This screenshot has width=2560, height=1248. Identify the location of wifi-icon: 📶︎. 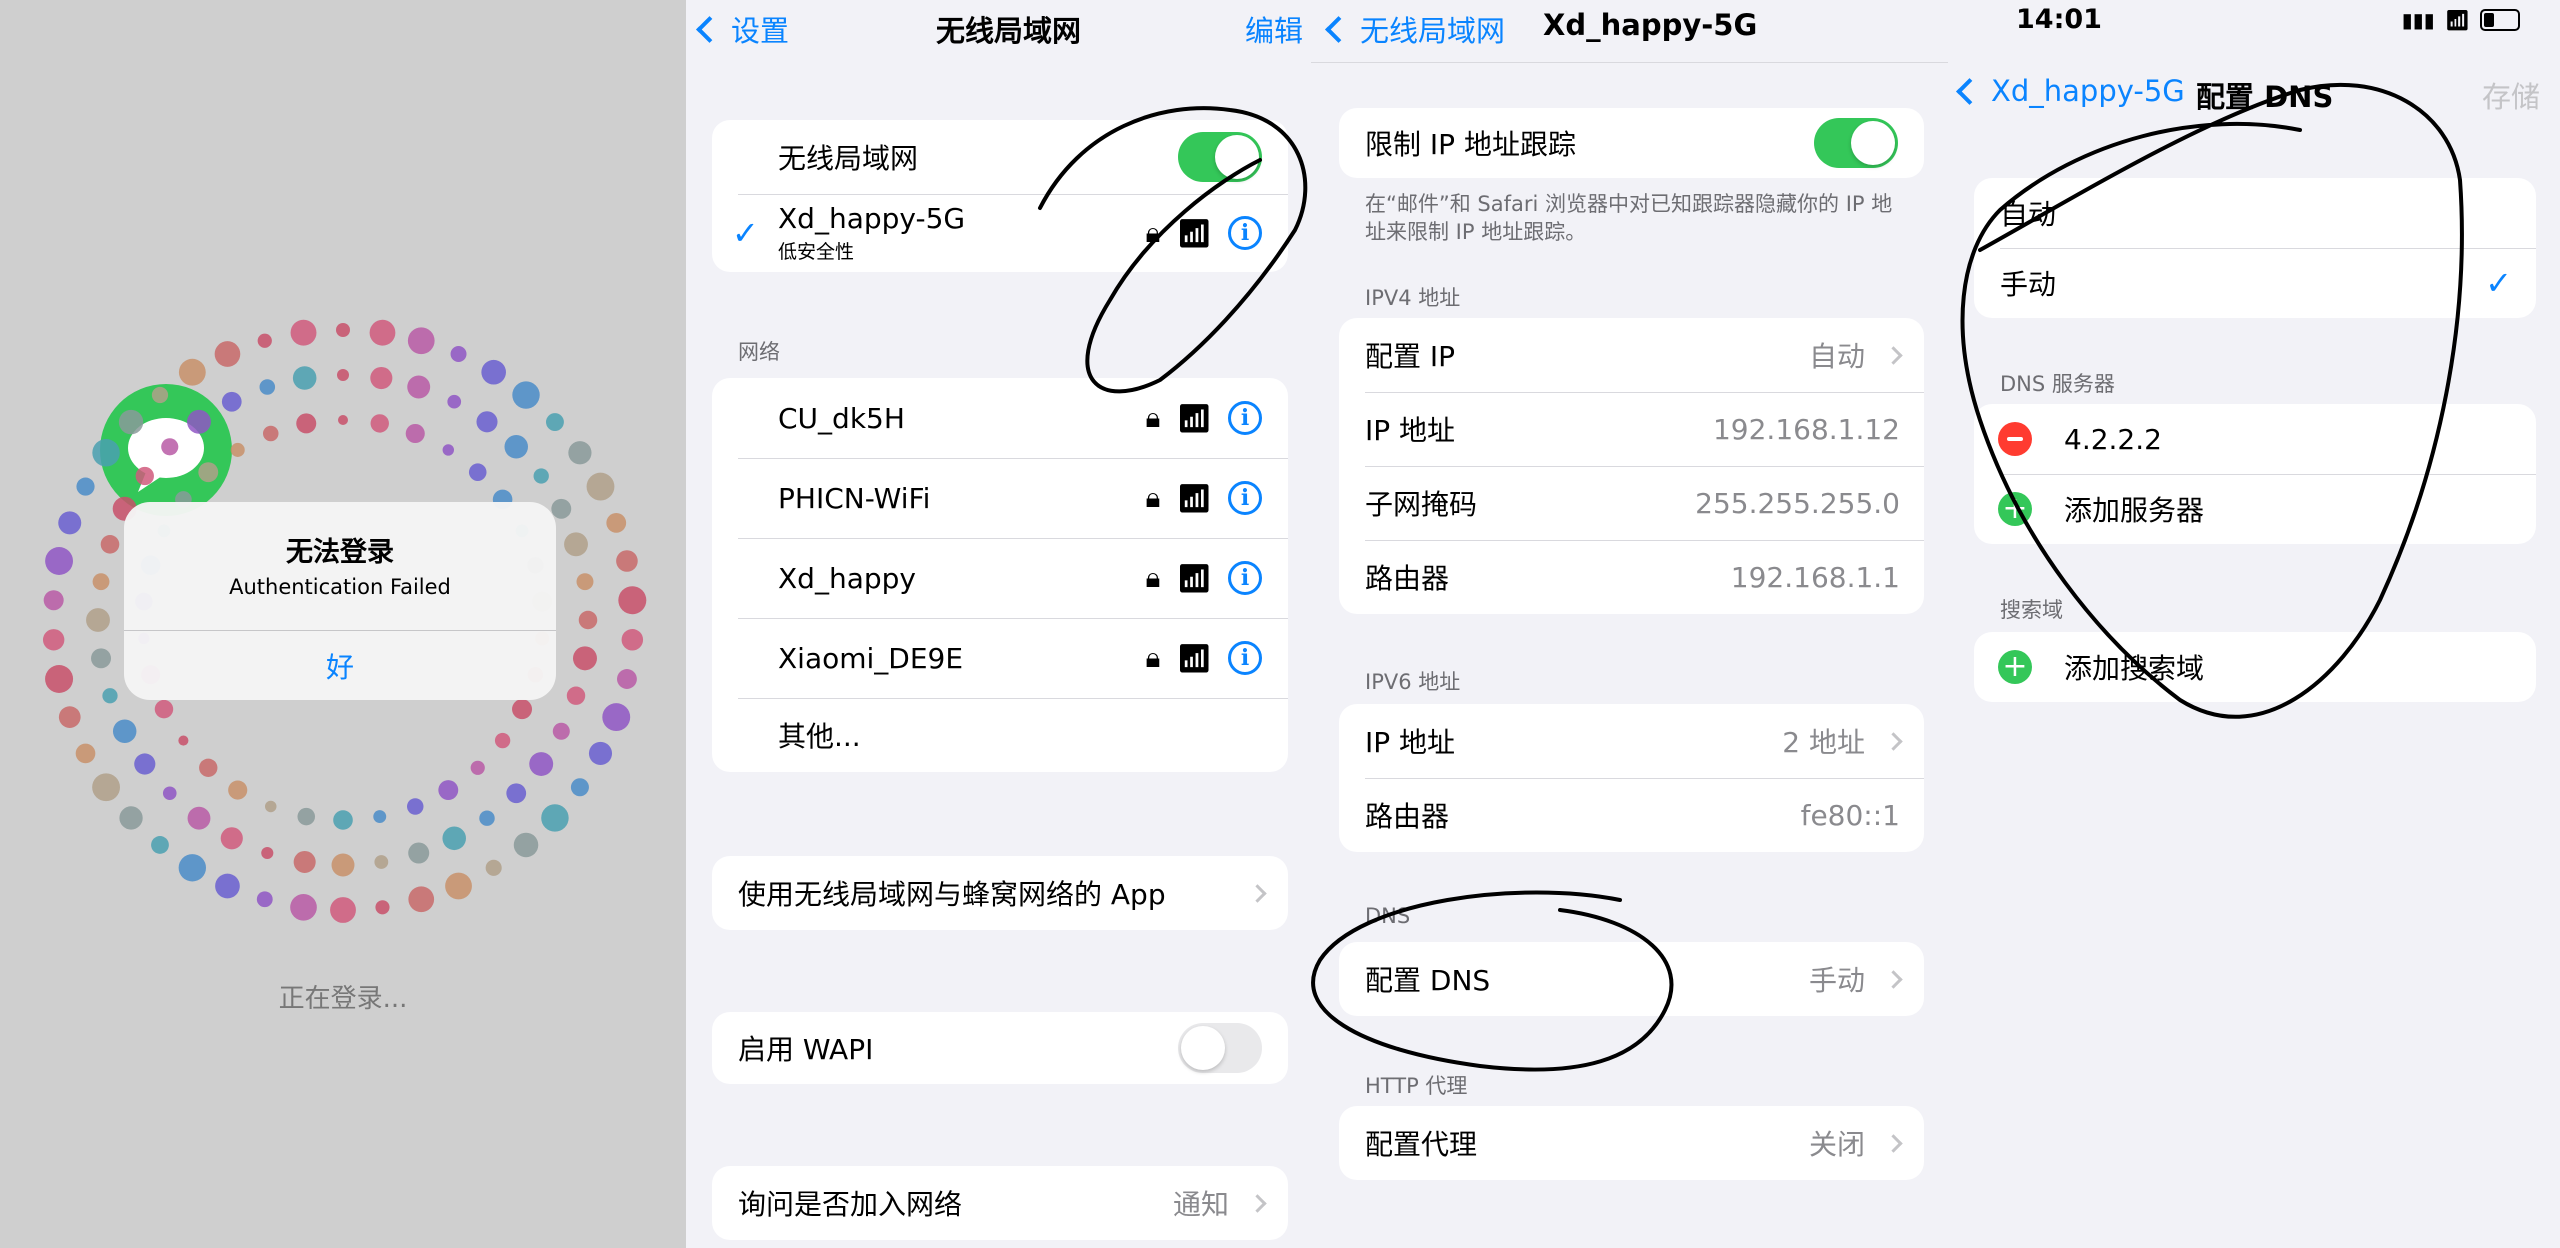
(1194, 578).